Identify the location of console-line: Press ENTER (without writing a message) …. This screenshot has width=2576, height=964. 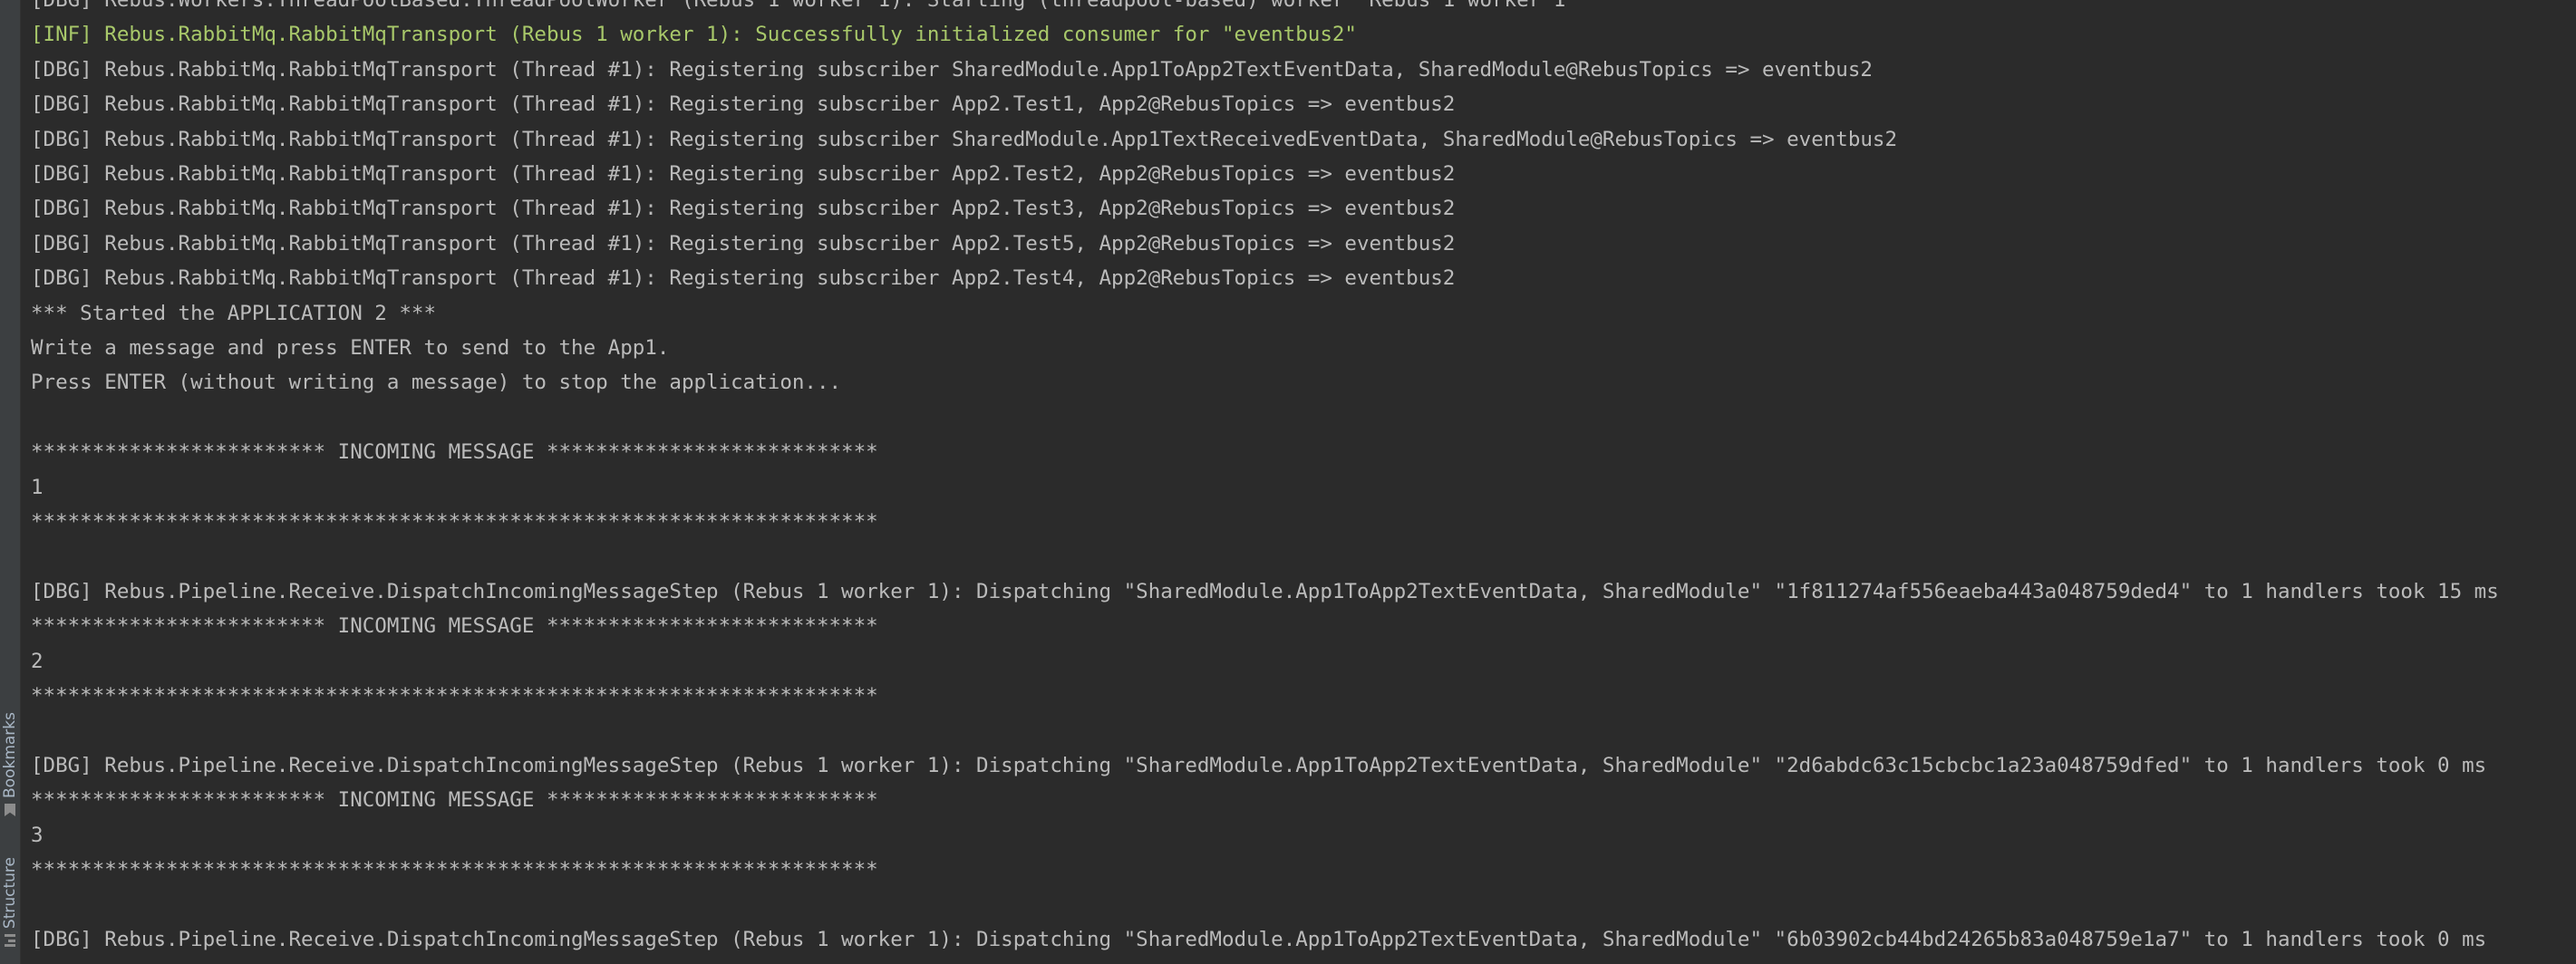
(436, 383).